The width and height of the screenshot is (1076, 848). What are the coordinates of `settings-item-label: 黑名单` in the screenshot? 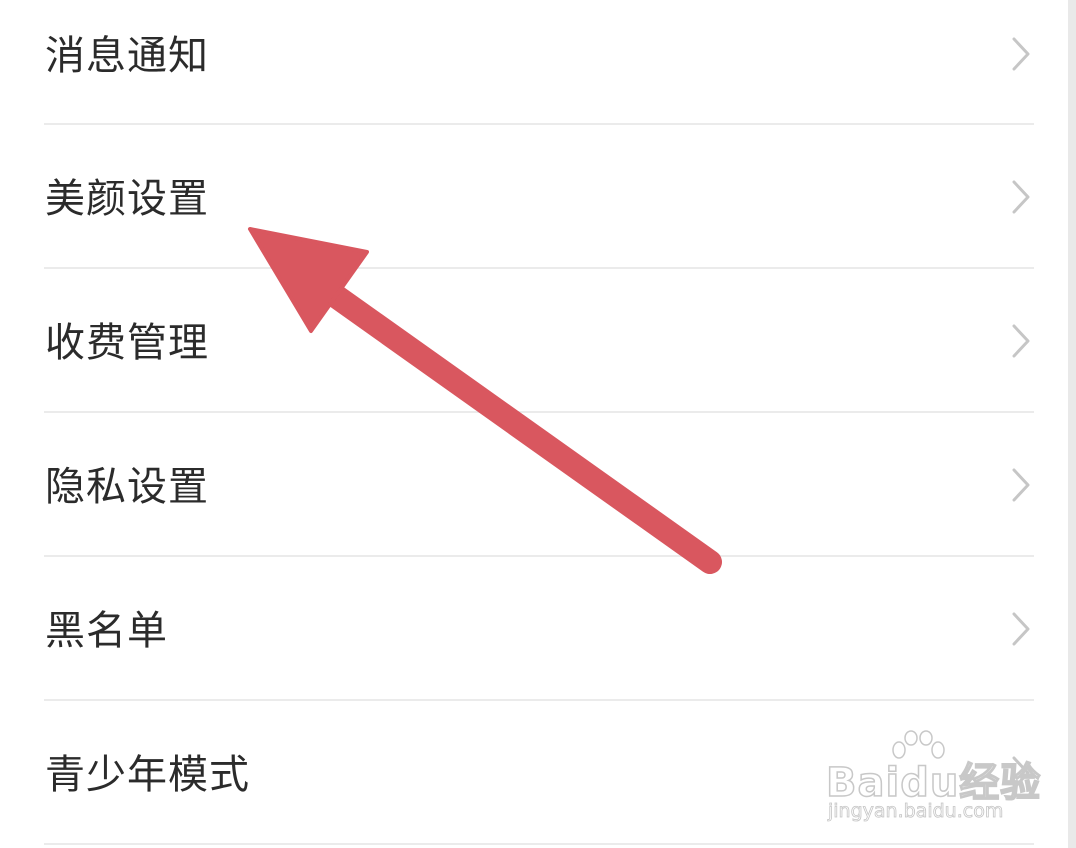 It's located at (106, 631).